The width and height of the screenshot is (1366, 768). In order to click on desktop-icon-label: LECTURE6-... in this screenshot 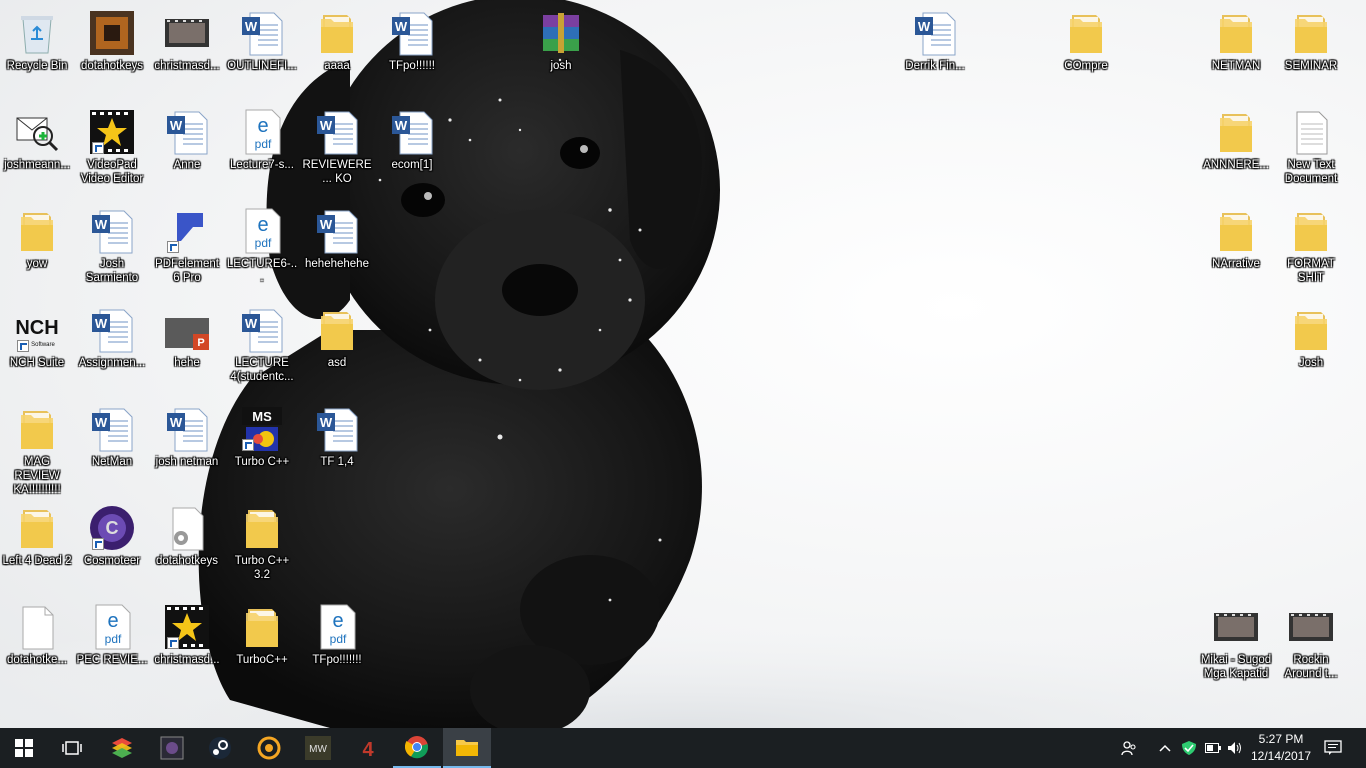, I will do `click(262, 271)`.